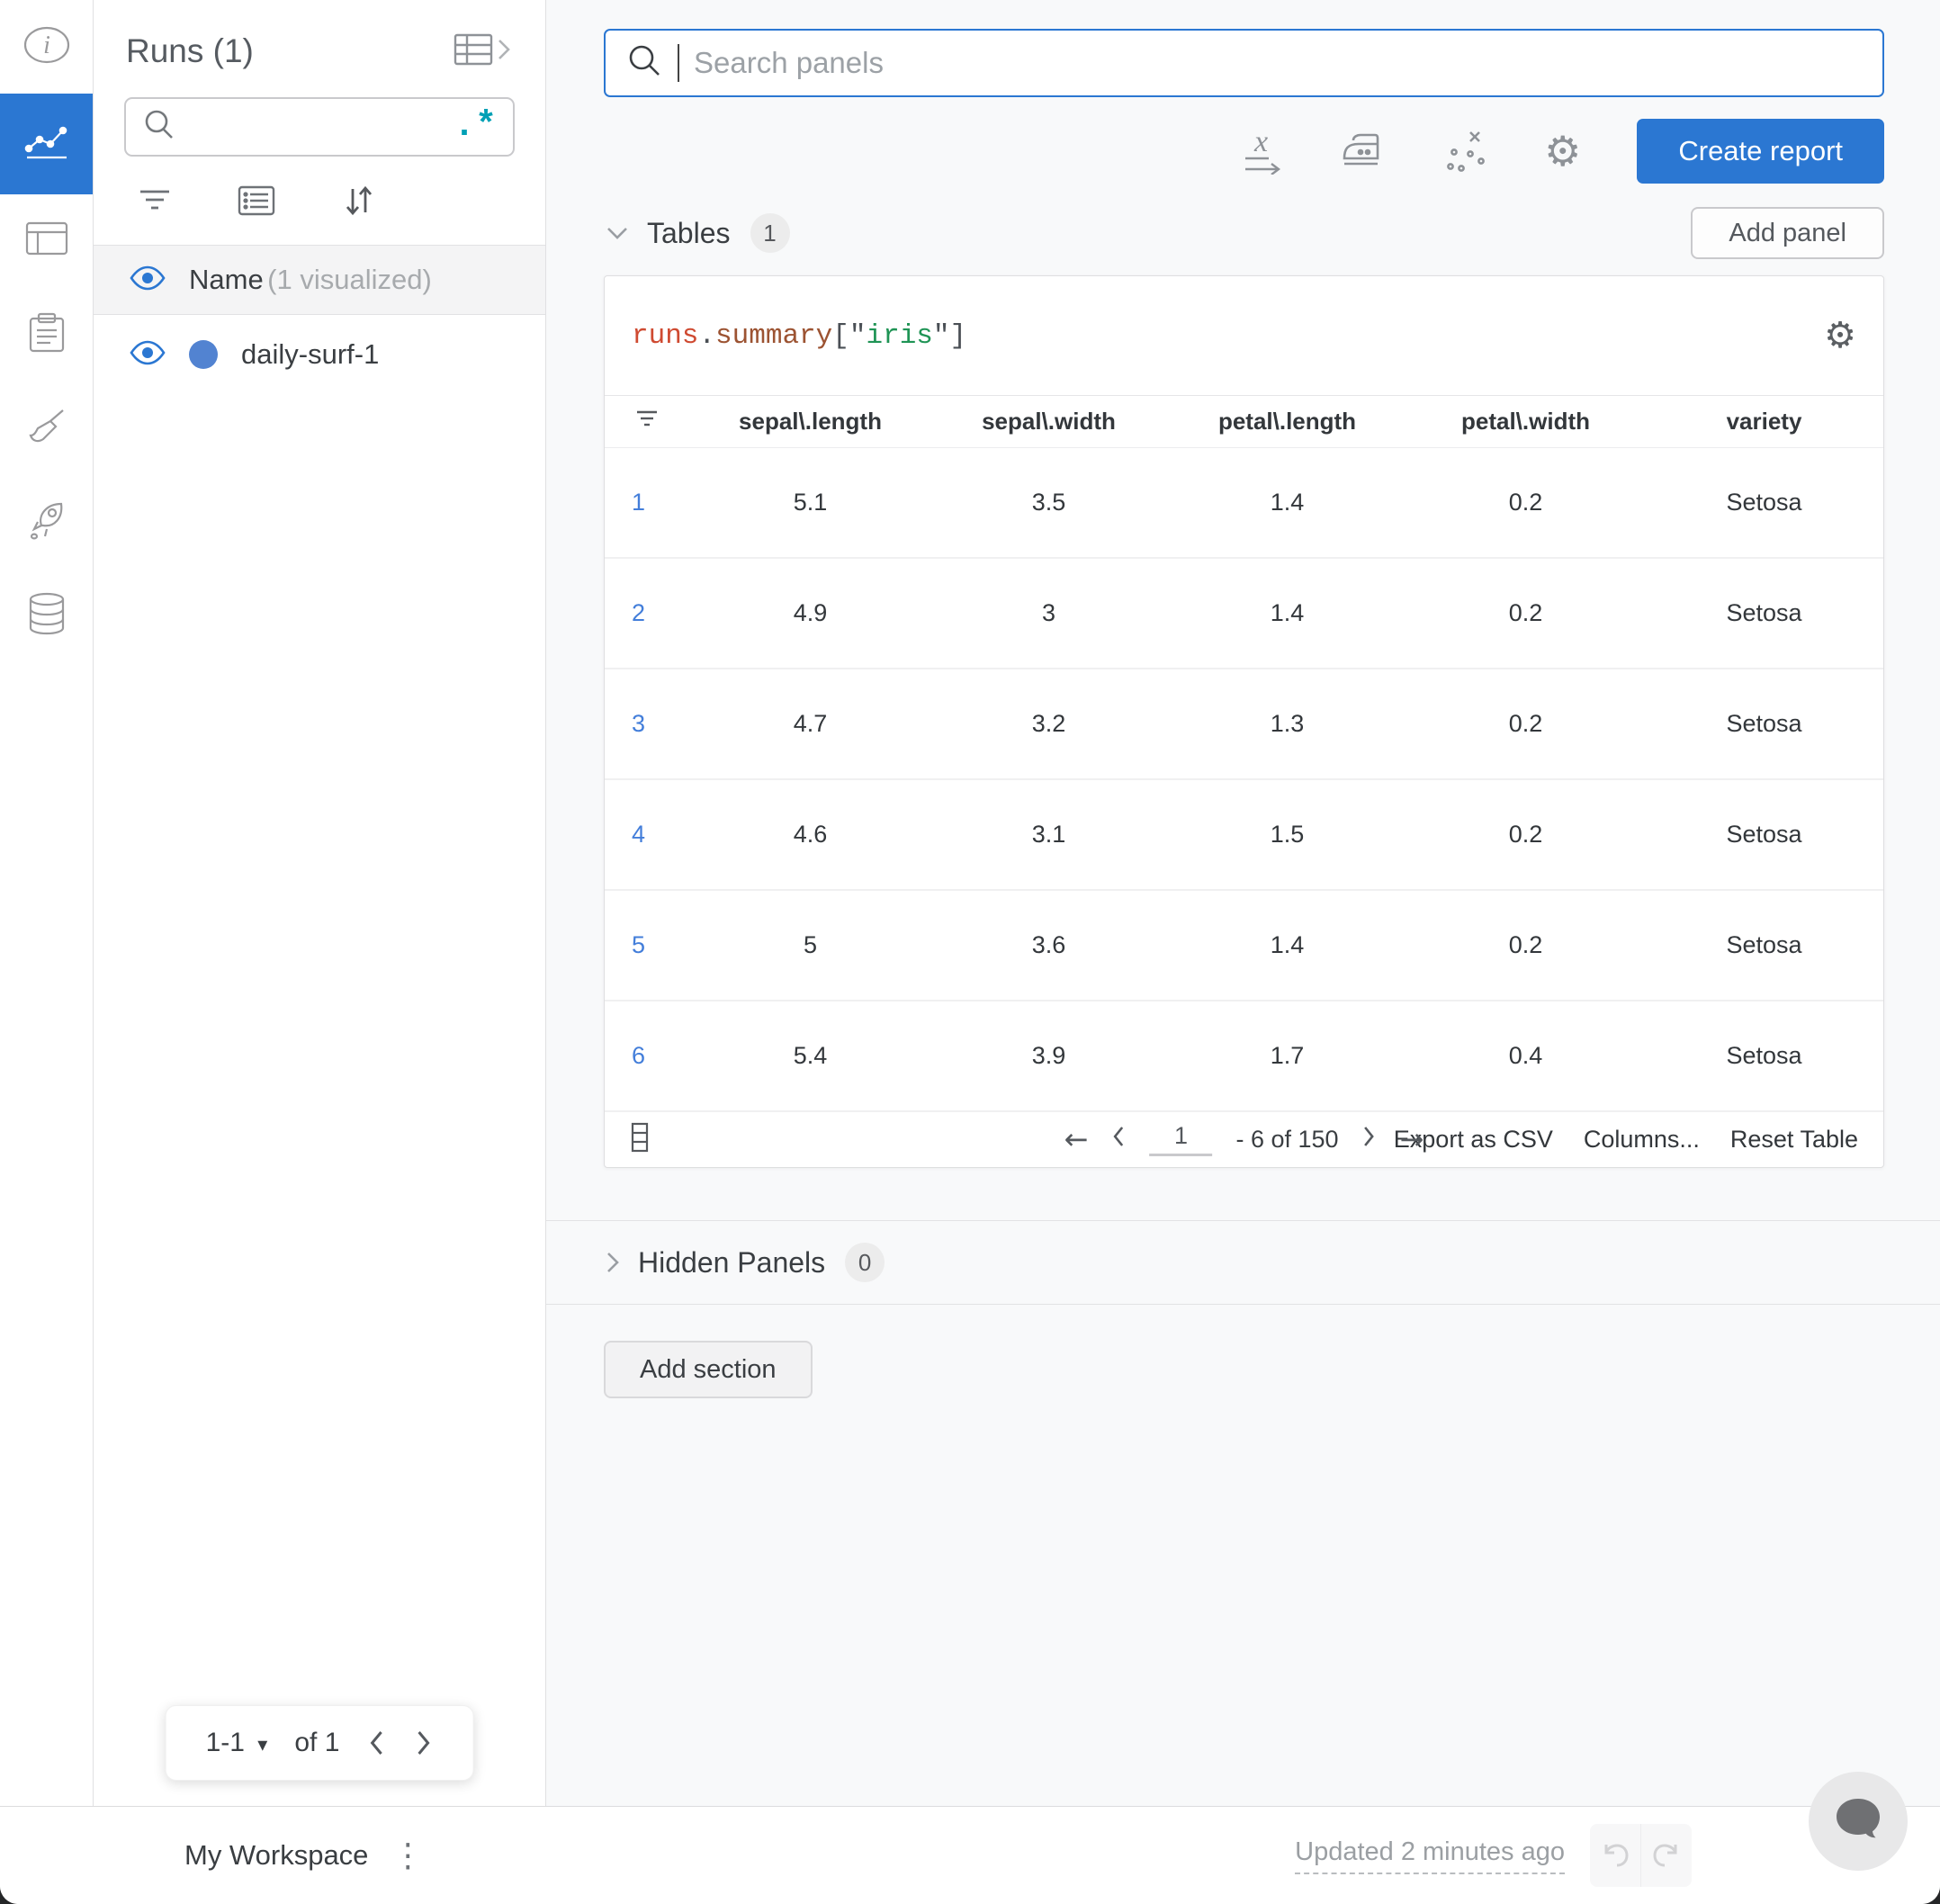 The height and width of the screenshot is (1904, 1940). I want to click on workspace-settings-gear-icon: ⚙, so click(1563, 151).